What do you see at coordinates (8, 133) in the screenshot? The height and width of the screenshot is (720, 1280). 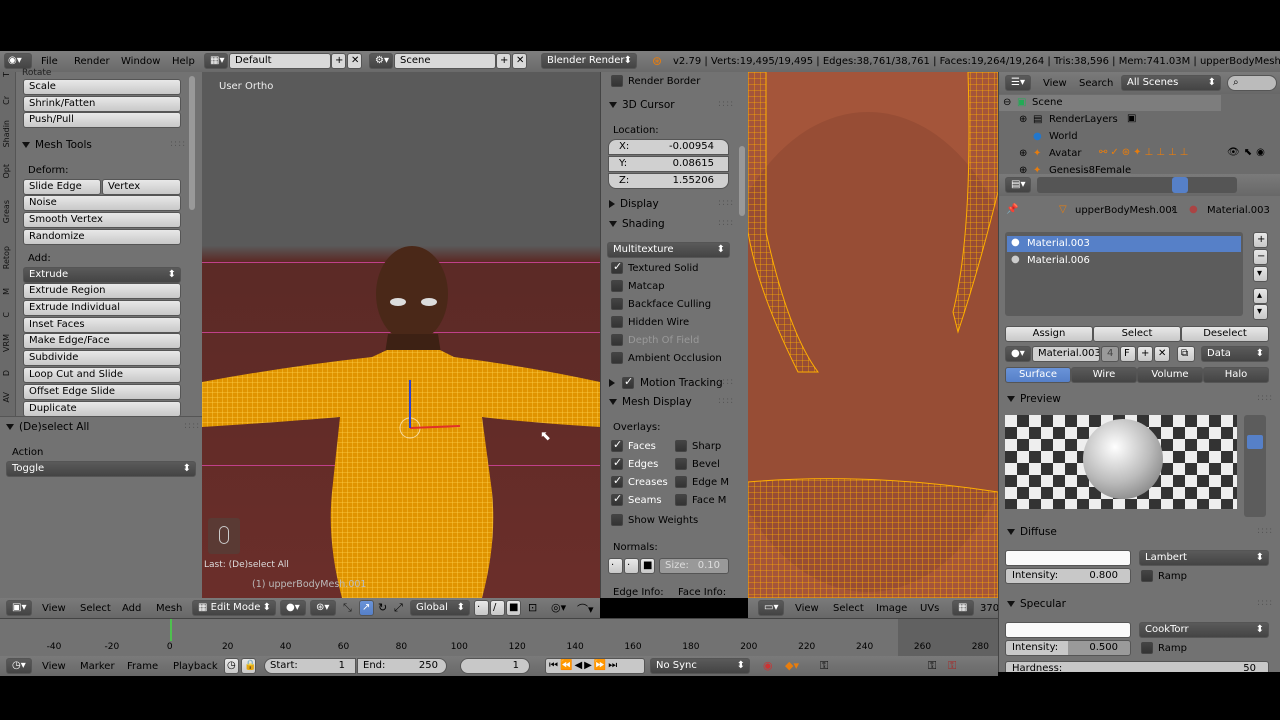 I see `tool-tab: Shadin` at bounding box center [8, 133].